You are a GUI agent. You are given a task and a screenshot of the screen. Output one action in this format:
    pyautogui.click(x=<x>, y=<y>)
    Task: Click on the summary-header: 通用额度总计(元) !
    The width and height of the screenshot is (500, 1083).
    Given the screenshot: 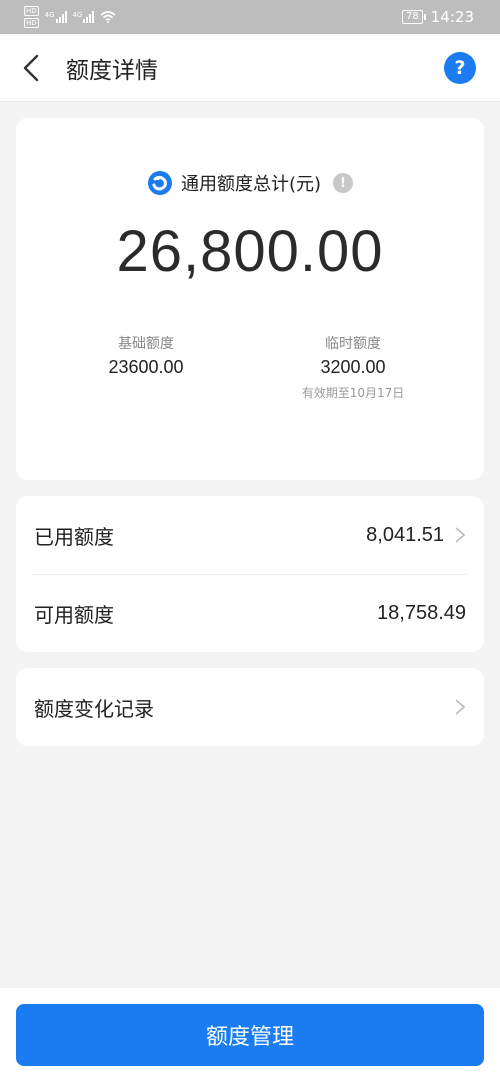 What is the action you would take?
    pyautogui.click(x=250, y=183)
    